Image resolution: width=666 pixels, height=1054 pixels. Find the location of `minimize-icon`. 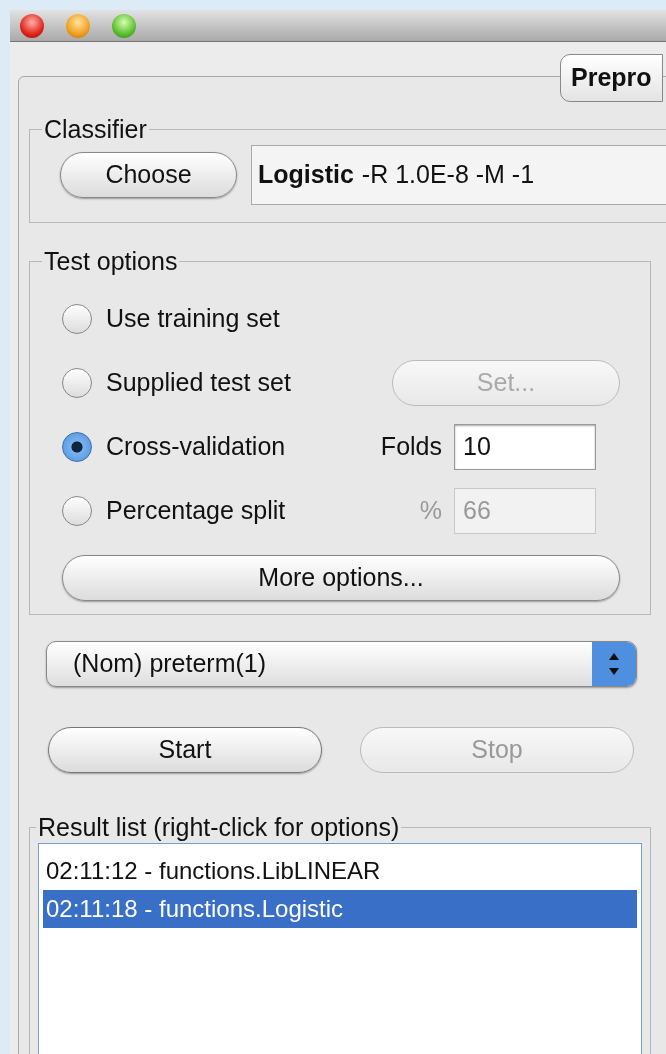

minimize-icon is located at coordinates (78, 25).